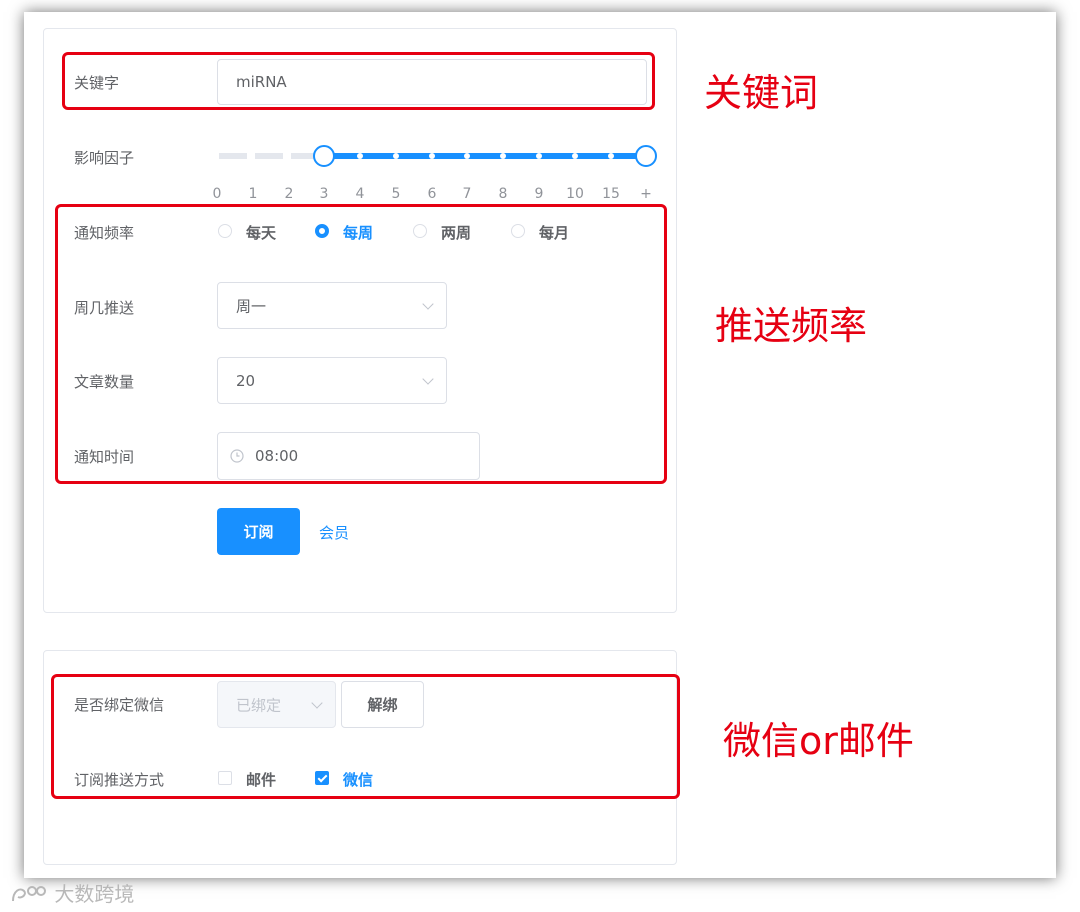 The width and height of the screenshot is (1080, 912). What do you see at coordinates (539, 194) in the screenshot?
I see `slider-tick-label: 9` at bounding box center [539, 194].